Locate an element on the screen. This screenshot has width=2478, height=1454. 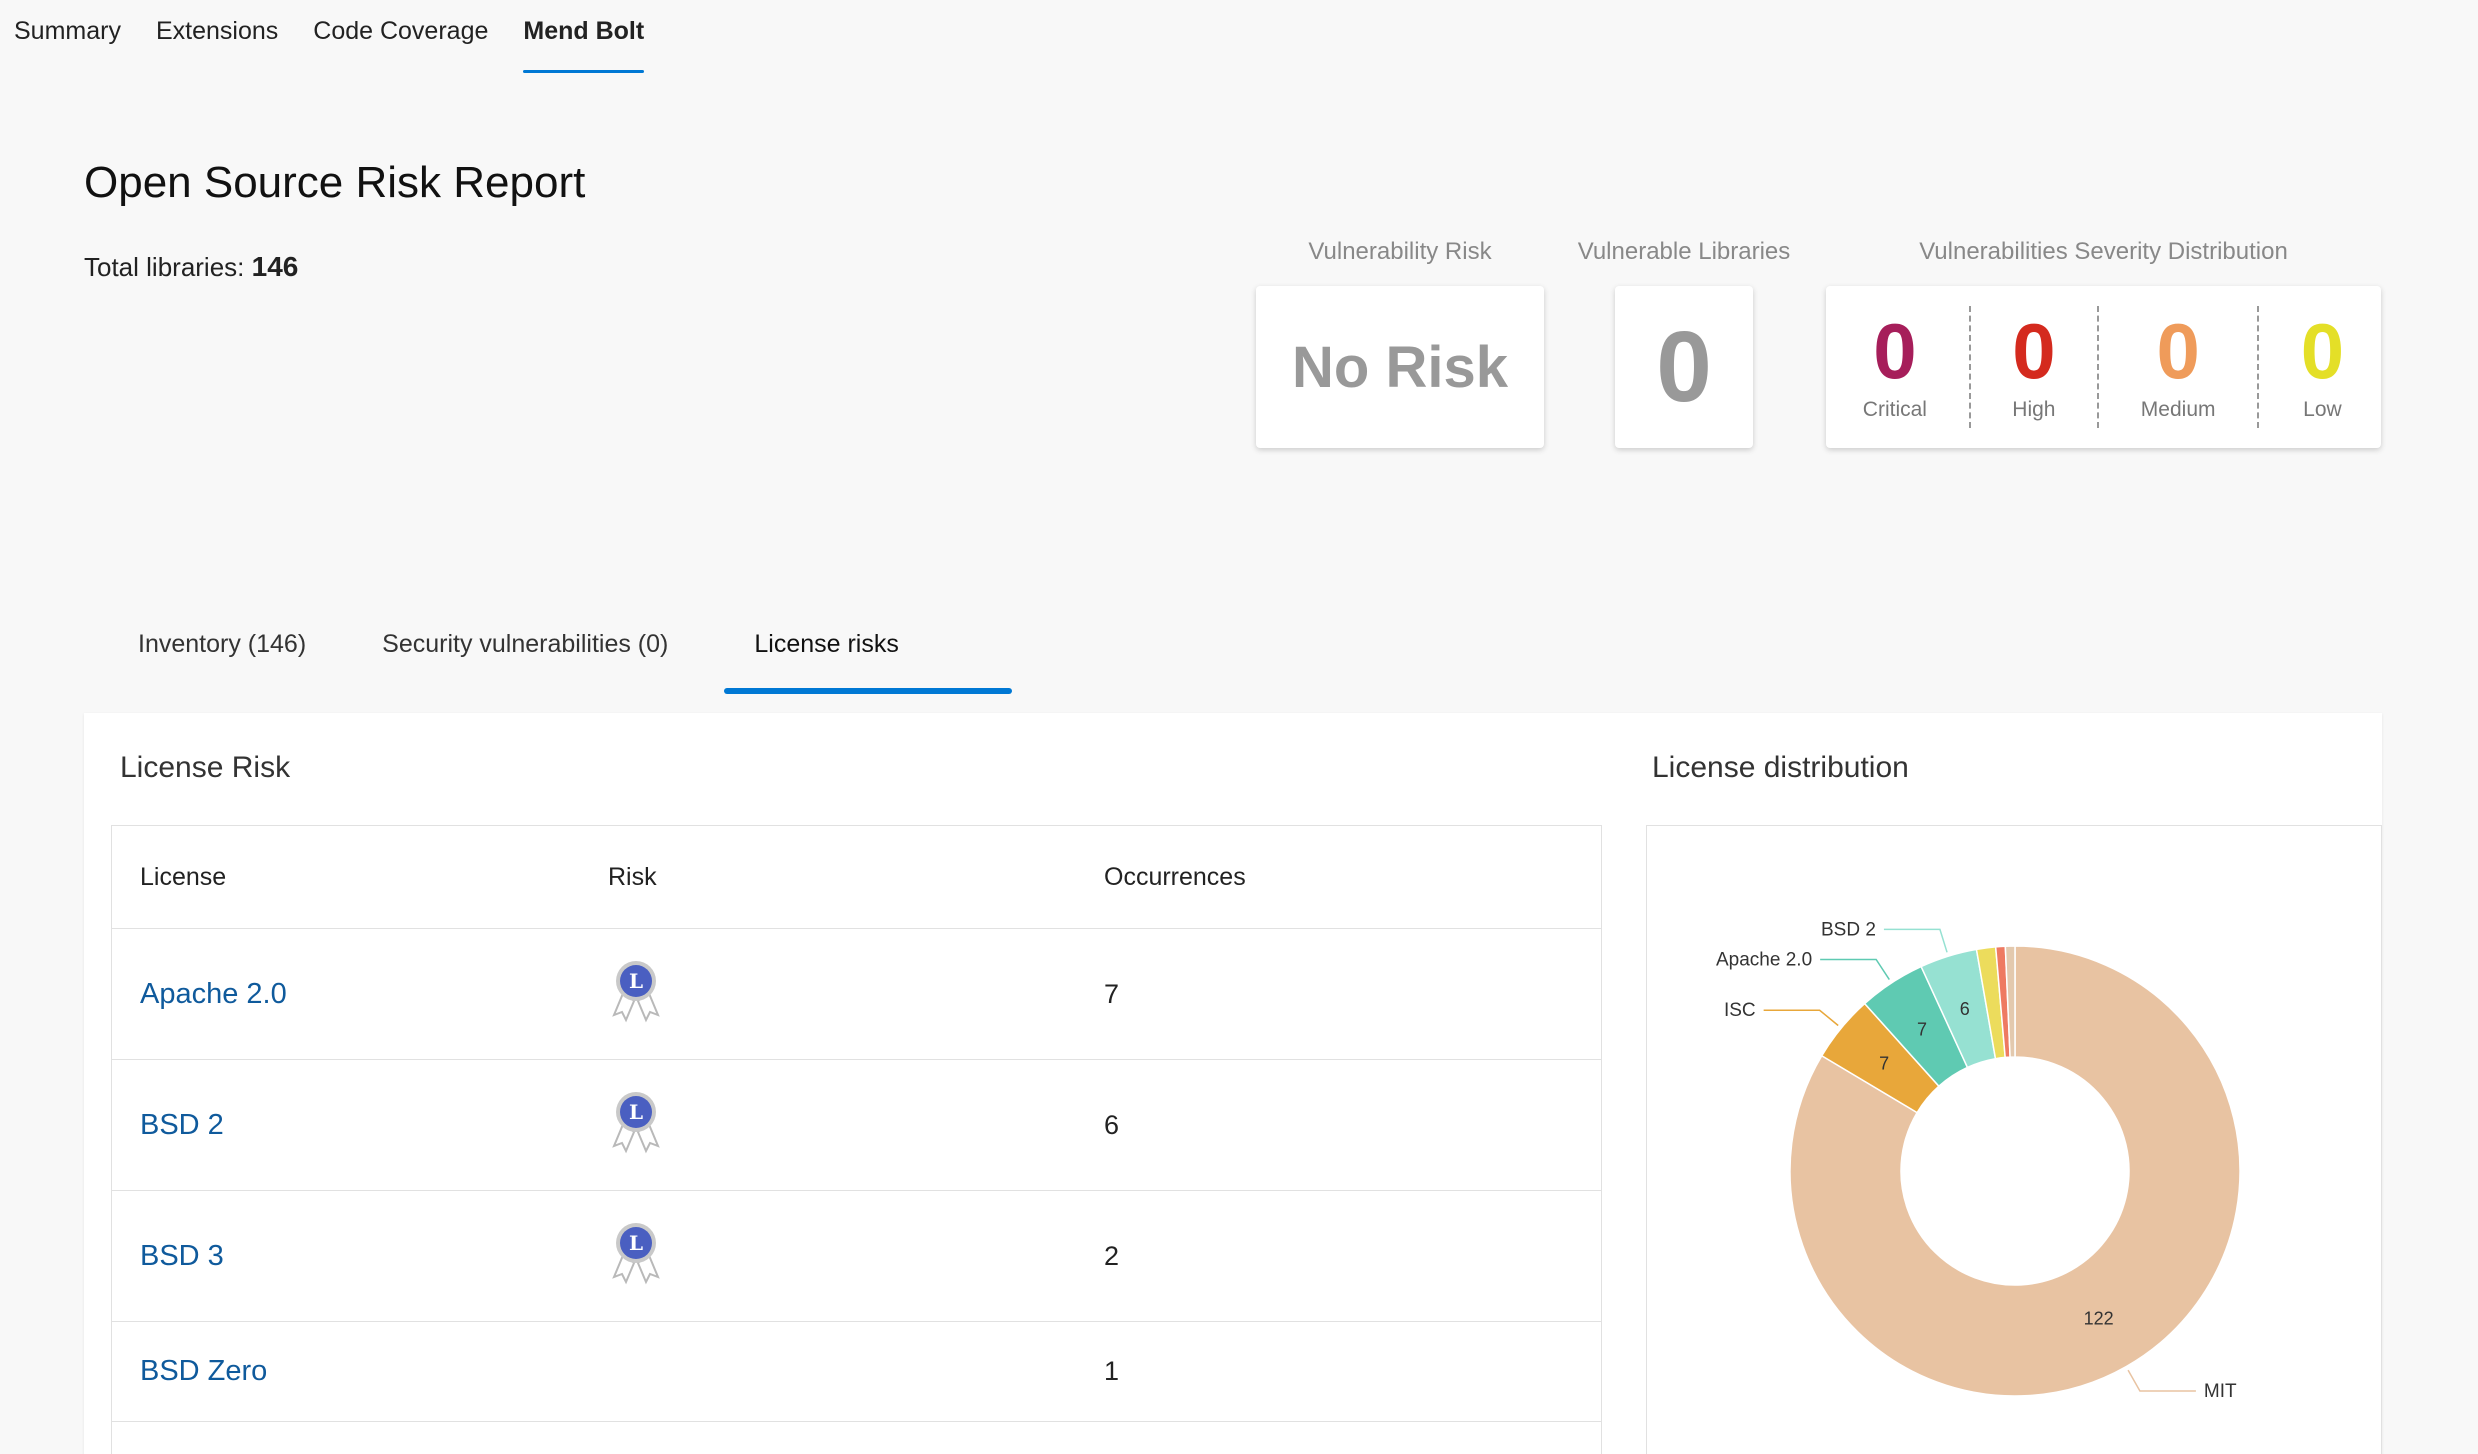
occurrences-value: 7 is located at coordinates (1112, 993).